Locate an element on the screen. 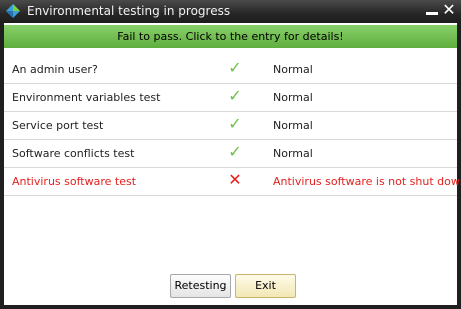 The image size is (461, 309). title-bar: Environmental testing in progress ✕ is located at coordinates (230, 11).